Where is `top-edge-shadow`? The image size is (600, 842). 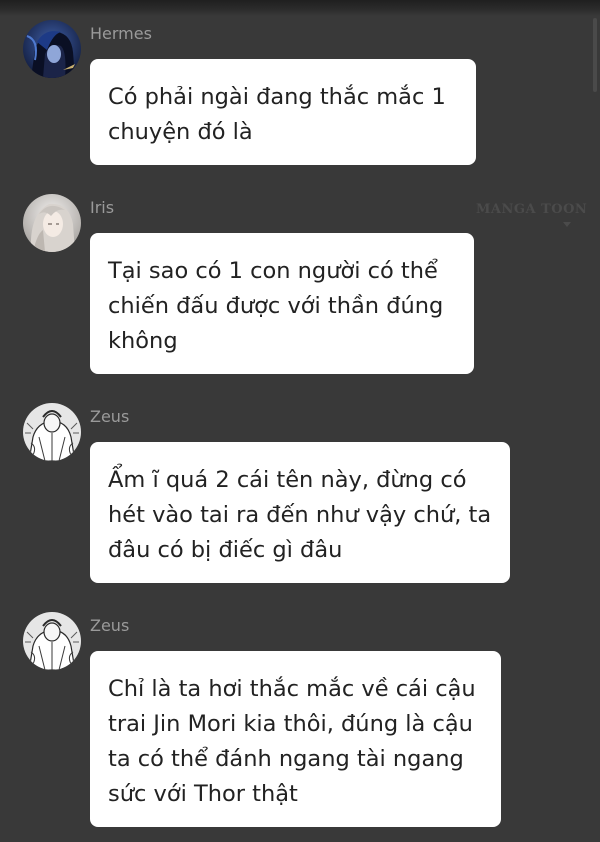
top-edge-shadow is located at coordinates (300, 8).